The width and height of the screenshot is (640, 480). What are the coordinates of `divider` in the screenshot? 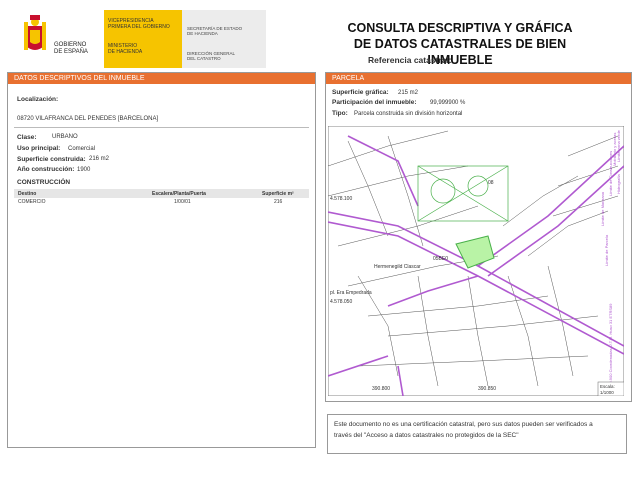 It's located at (161, 127).